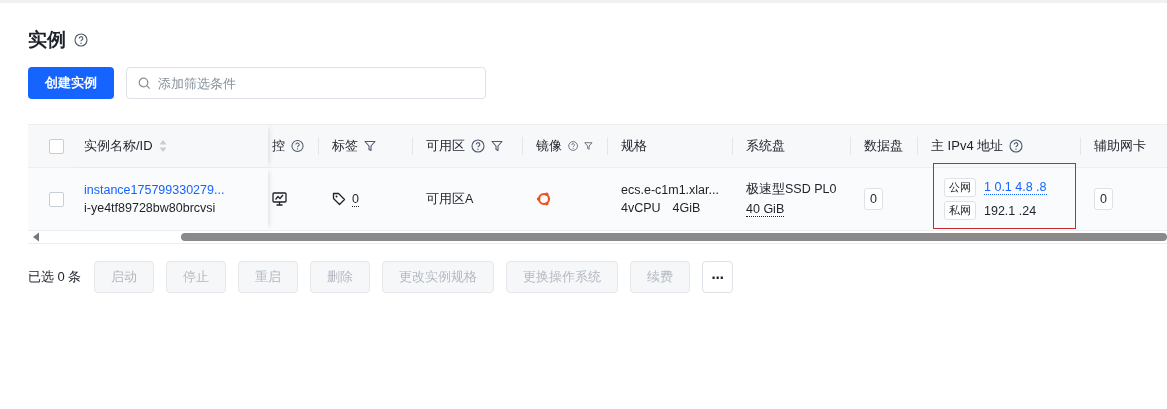 This screenshot has width=1167, height=409. I want to click on instance-id: i-ye4tf89728bw80brcvsi, so click(150, 208).